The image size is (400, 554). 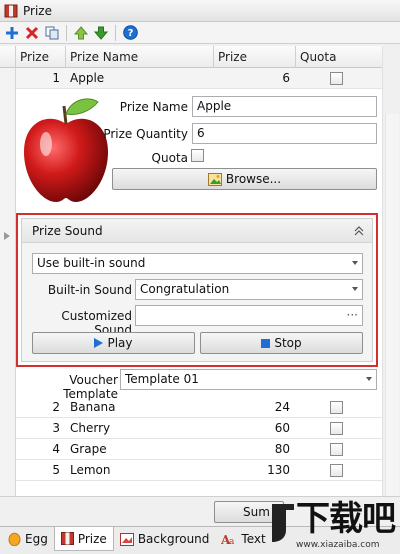 What do you see at coordinates (197, 155) in the screenshot?
I see `quota-checkbox-detail` at bounding box center [197, 155].